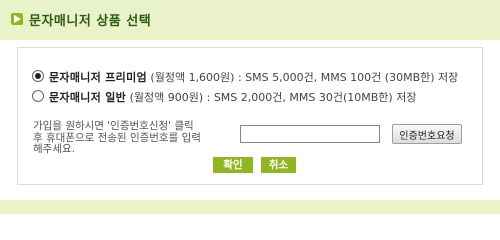 This screenshot has height=240, width=500. Describe the element at coordinates (17, 19) in the screenshot. I see `arrow-right-icon` at that location.